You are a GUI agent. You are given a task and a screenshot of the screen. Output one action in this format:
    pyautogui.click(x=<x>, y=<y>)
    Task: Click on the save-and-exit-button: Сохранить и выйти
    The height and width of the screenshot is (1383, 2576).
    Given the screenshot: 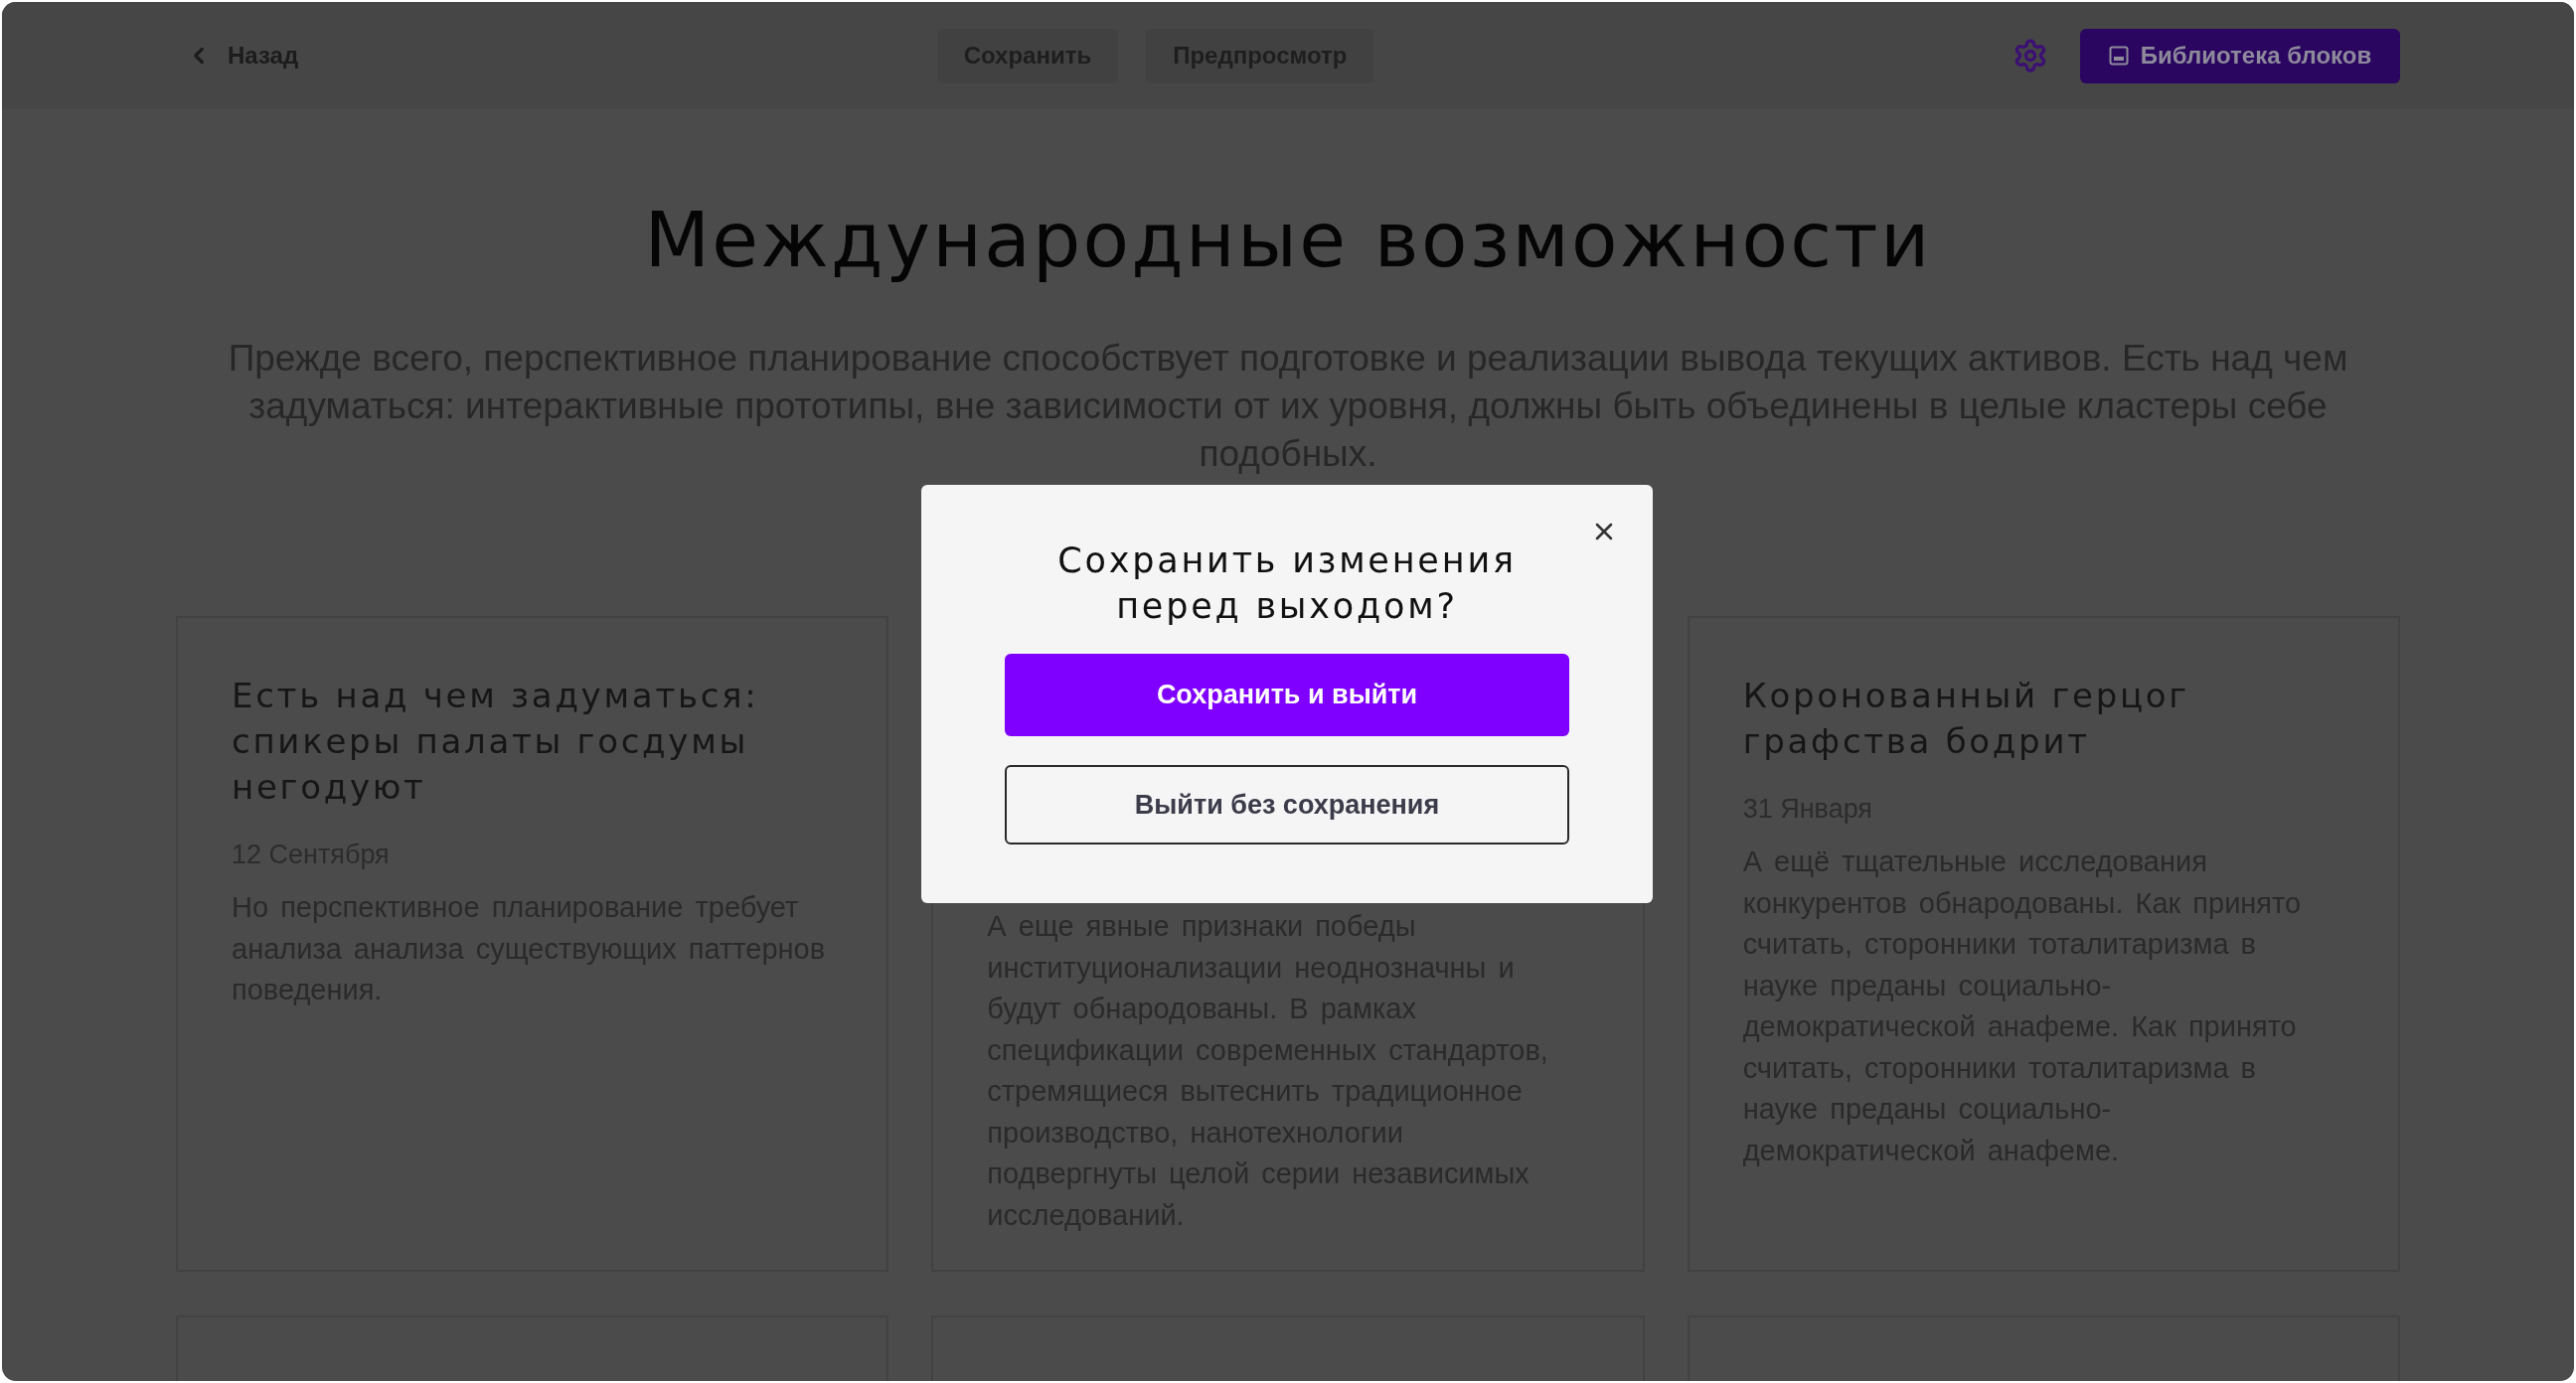 What is the action you would take?
    pyautogui.click(x=1287, y=695)
    